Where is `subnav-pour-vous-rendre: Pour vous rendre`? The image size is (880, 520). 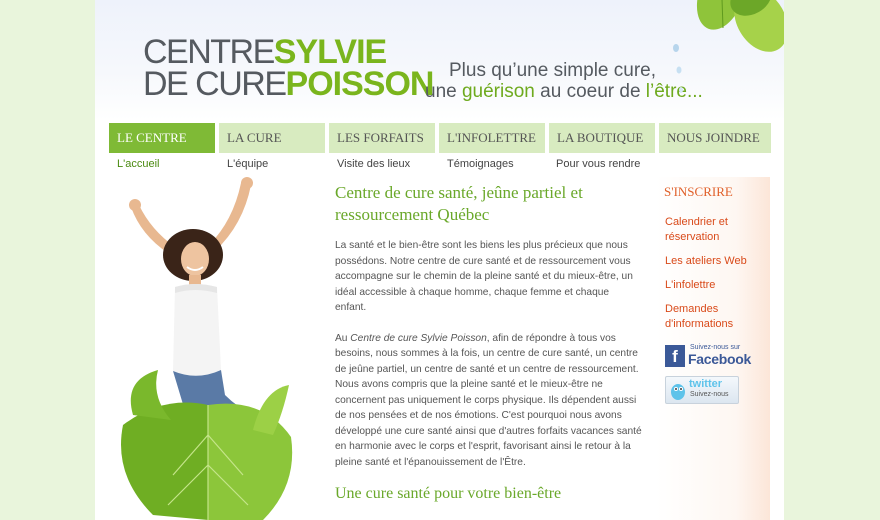
subnav-pour-vous-rendre: Pour vous rendre is located at coordinates (598, 164).